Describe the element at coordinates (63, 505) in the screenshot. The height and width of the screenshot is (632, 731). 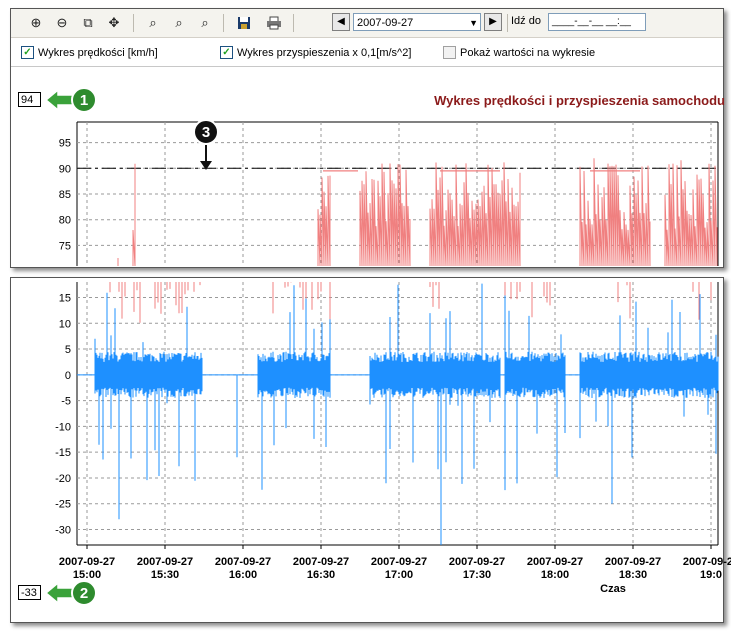
I see `y-tick-label: -25` at that location.